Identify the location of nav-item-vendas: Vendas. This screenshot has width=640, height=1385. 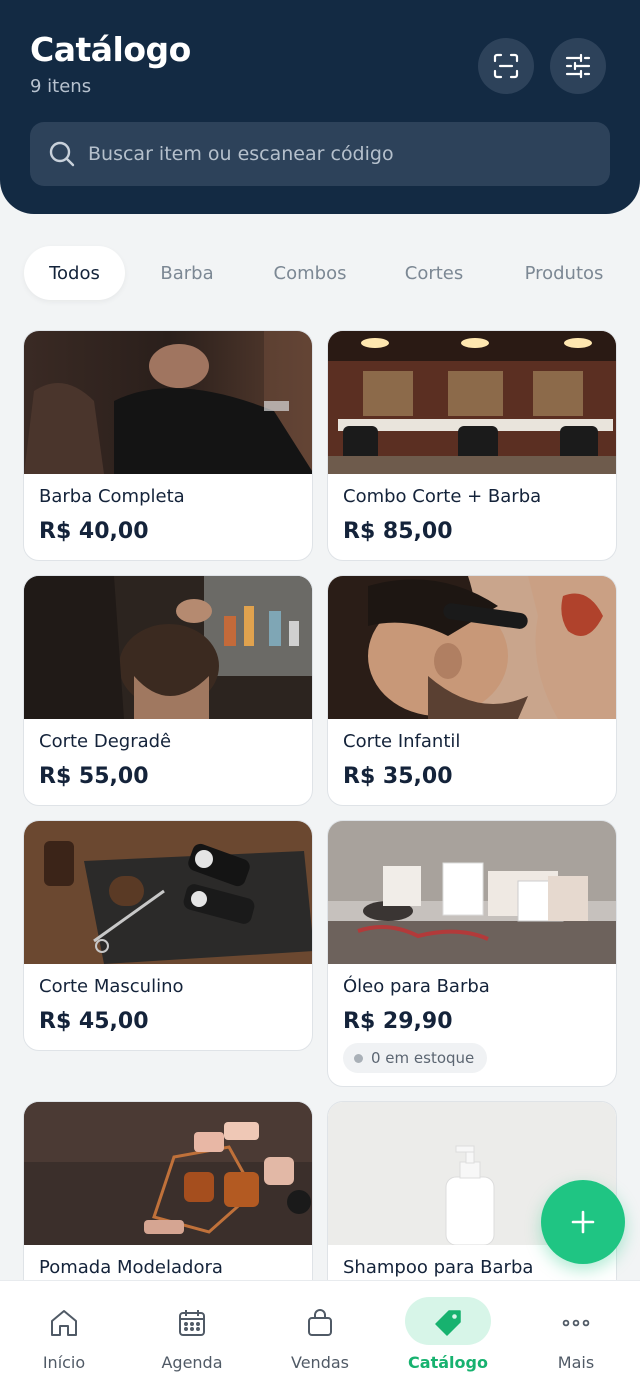
(320, 1333).